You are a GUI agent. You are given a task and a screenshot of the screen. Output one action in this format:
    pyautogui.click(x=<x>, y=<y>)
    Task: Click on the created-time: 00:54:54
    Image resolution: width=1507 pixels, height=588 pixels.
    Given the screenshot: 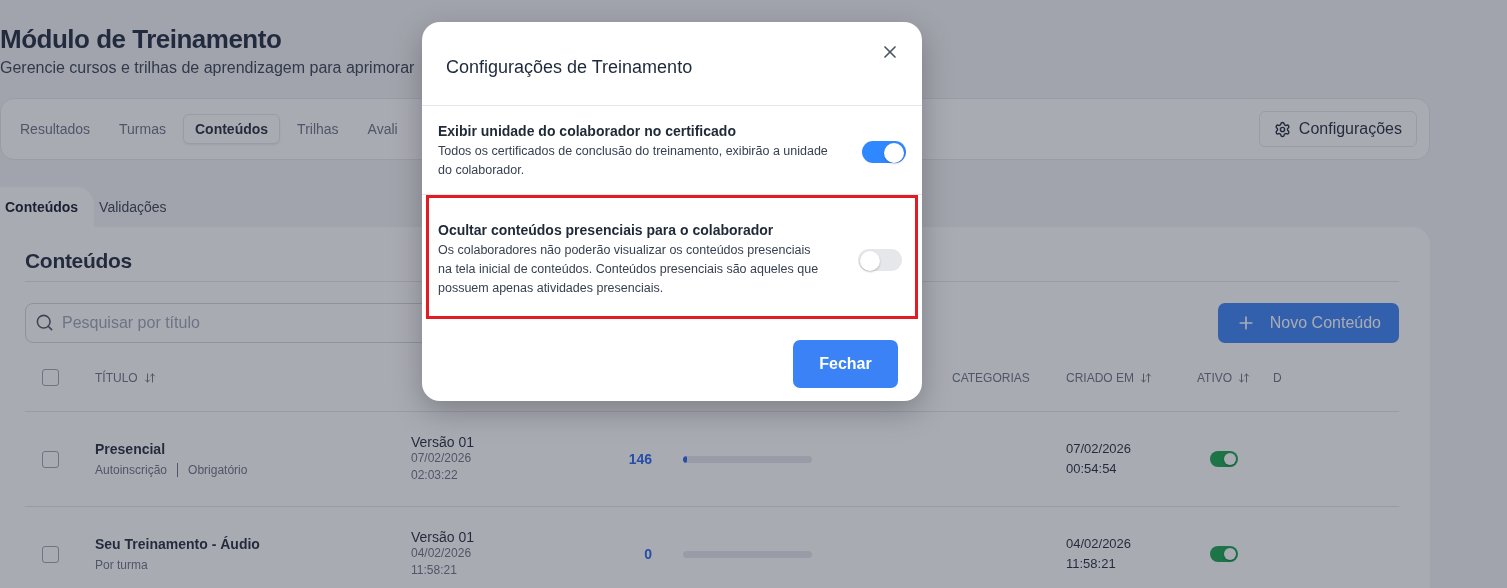 What is the action you would take?
    pyautogui.click(x=1092, y=469)
    